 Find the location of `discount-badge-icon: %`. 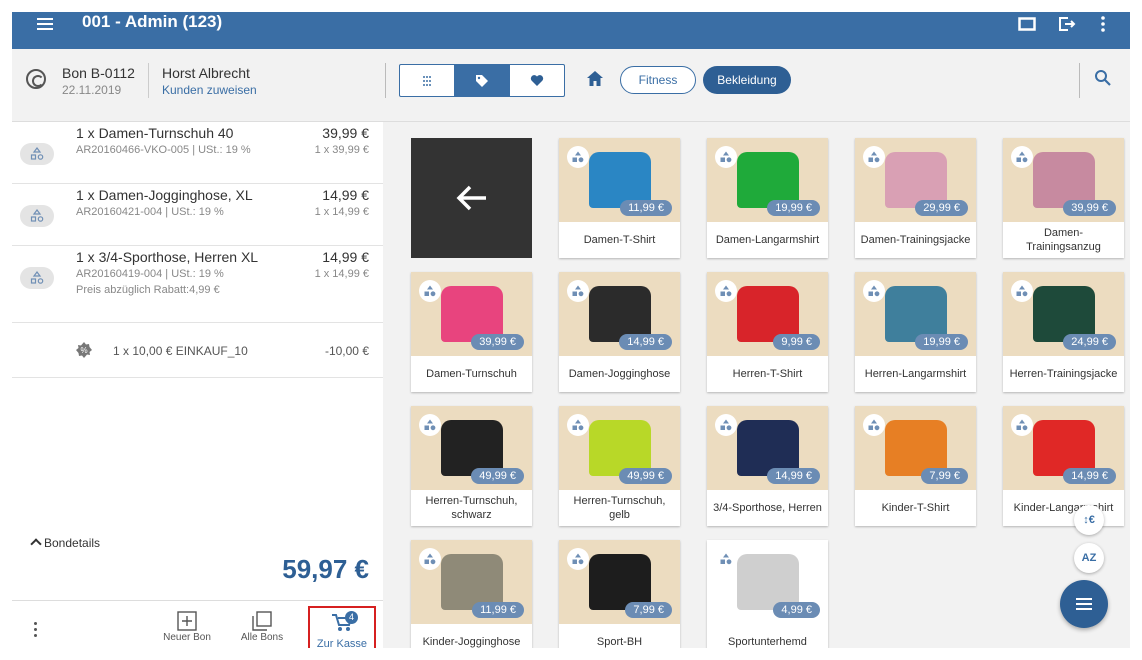

discount-badge-icon: % is located at coordinates (84, 350).